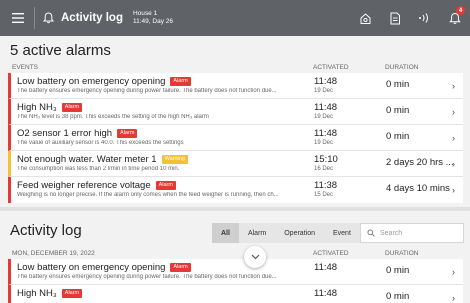 This screenshot has height=303, width=470. I want to click on chevron-down-icon, so click(255, 257).